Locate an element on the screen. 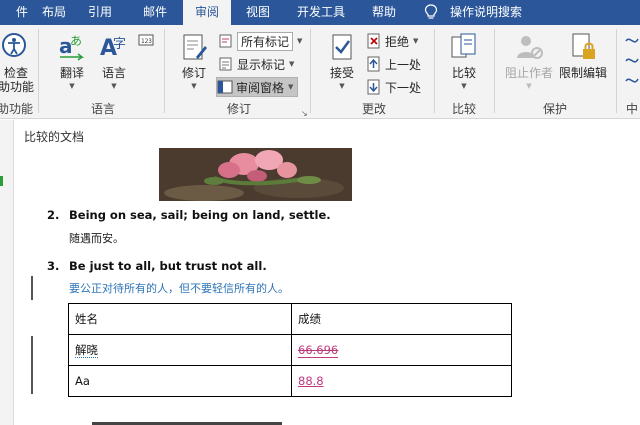  lock-icon is located at coordinates (583, 46).